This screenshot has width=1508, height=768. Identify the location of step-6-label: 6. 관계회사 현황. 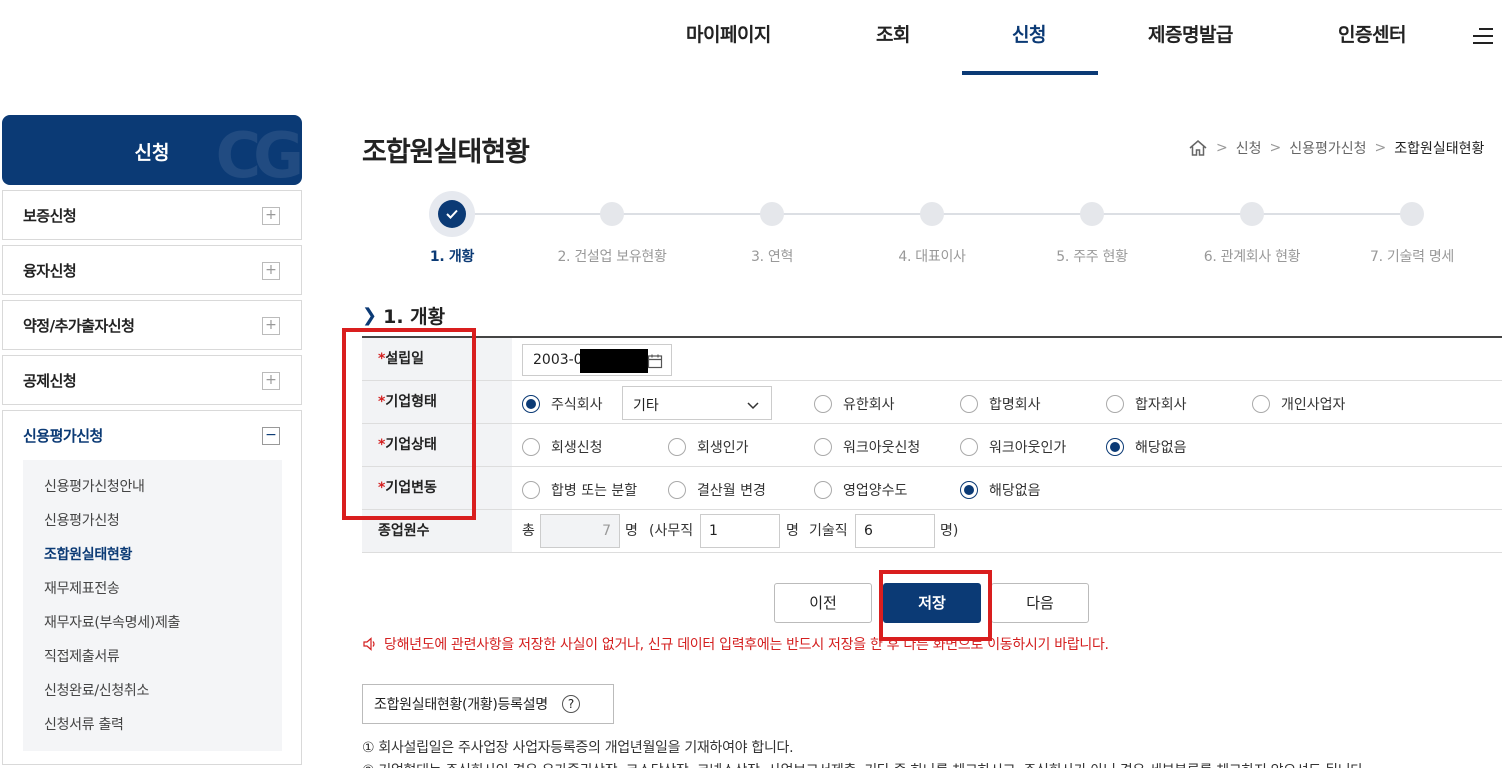
(1252, 256).